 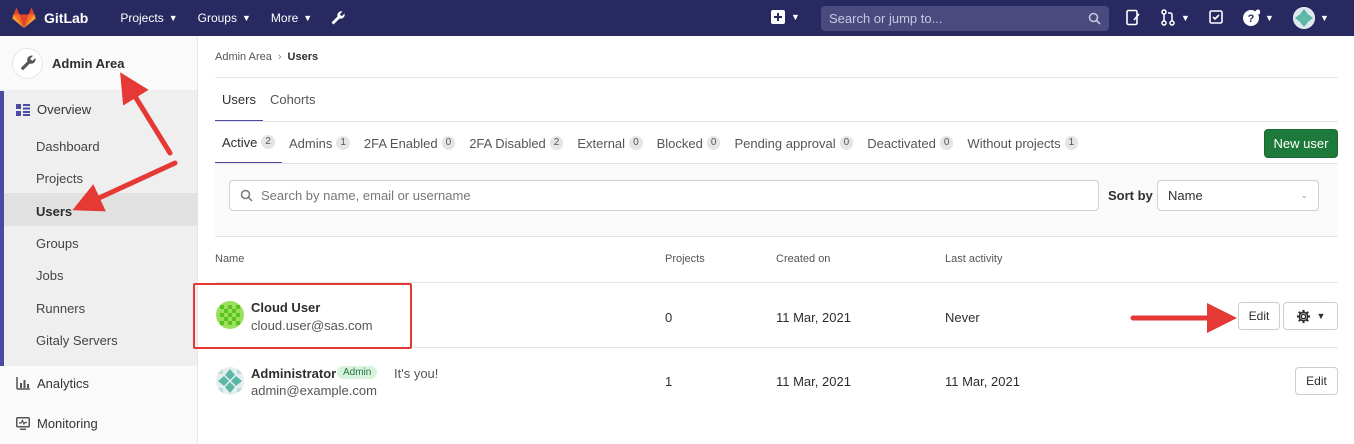 What do you see at coordinates (1303, 316) in the screenshot?
I see `gear-icon` at bounding box center [1303, 316].